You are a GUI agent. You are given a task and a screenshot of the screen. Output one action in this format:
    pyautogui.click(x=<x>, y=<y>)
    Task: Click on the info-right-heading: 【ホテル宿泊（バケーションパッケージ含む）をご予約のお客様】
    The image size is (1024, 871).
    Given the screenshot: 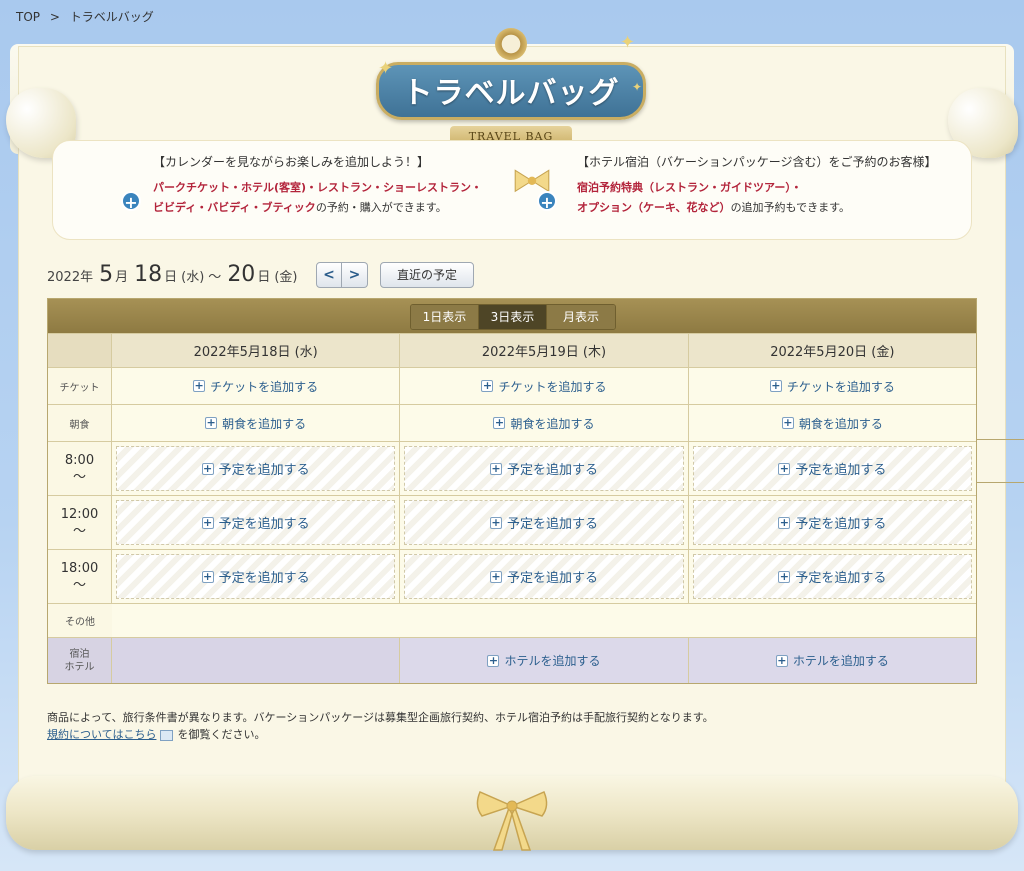 What is the action you would take?
    pyautogui.click(x=757, y=162)
    